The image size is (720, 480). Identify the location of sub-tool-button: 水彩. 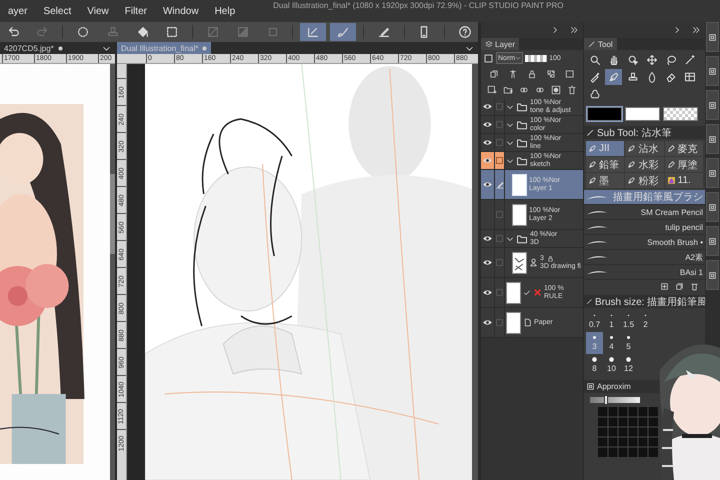
(644, 164).